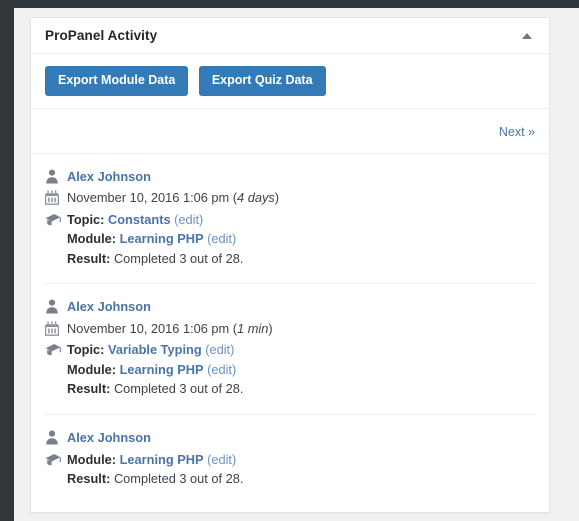 This screenshot has height=521, width=579. What do you see at coordinates (262, 81) in the screenshot?
I see `export-quiz-data-button: Export Quiz Data` at bounding box center [262, 81].